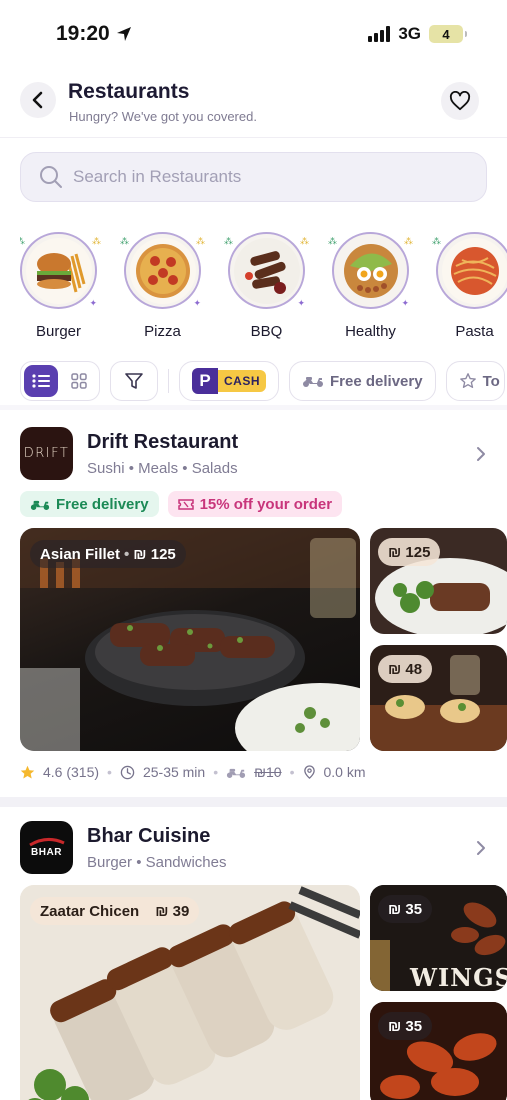  Describe the element at coordinates (168, 381) in the screenshot. I see `filter-divider` at that location.